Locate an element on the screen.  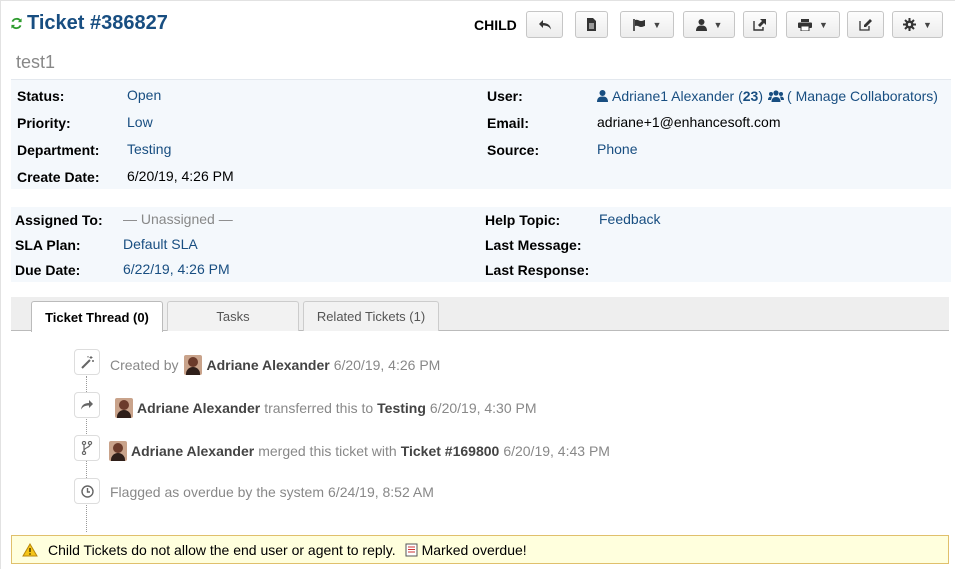
assigned-to-label: Assigned To: is located at coordinates (59, 220).